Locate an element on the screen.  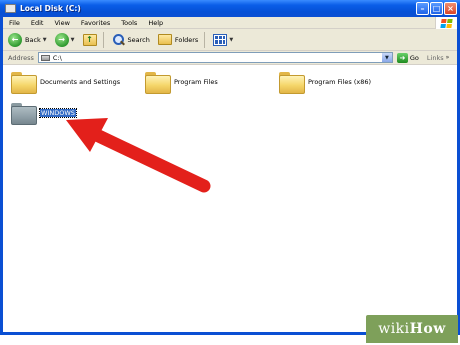
folder-item-documents-and-settings: Documents and Settings is located at coordinates (66, 83).